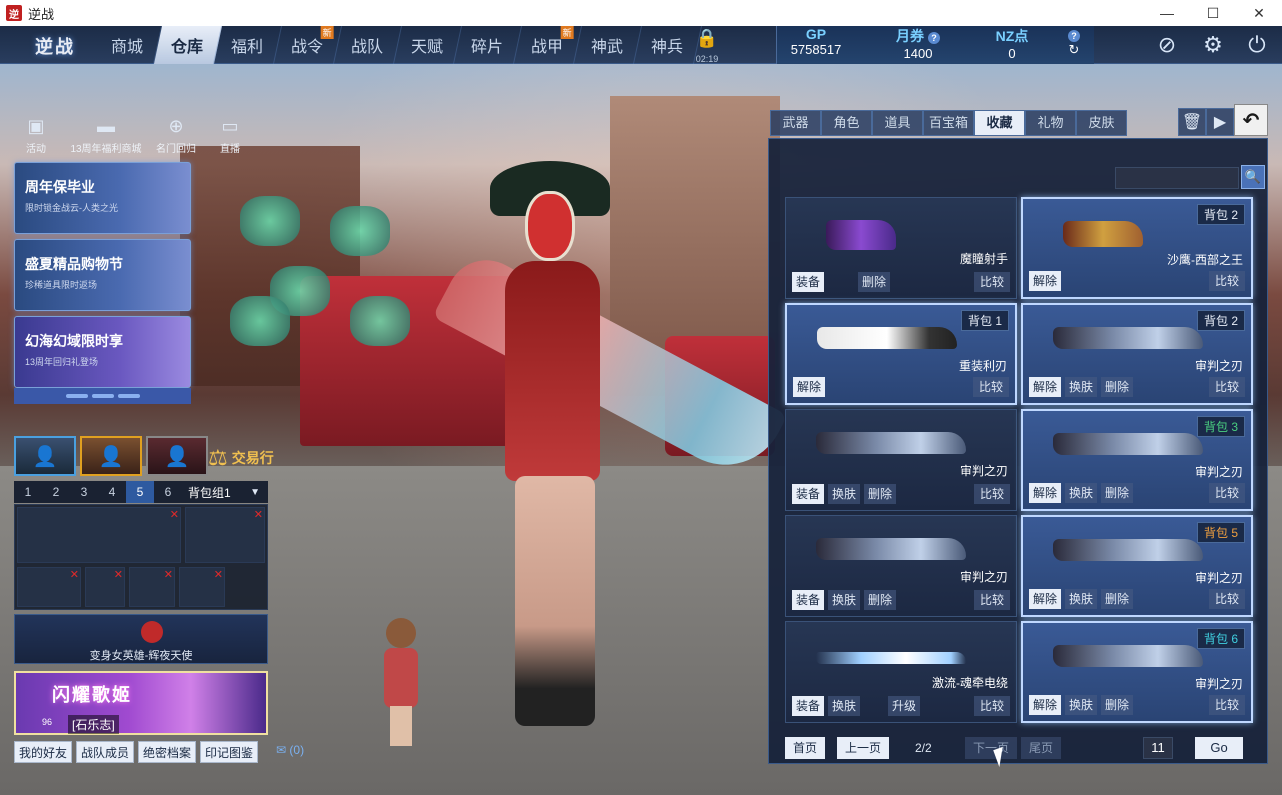 The image size is (1282, 795). What do you see at coordinates (188, 45) in the screenshot?
I see `nav-warehouse: 仓库` at bounding box center [188, 45].